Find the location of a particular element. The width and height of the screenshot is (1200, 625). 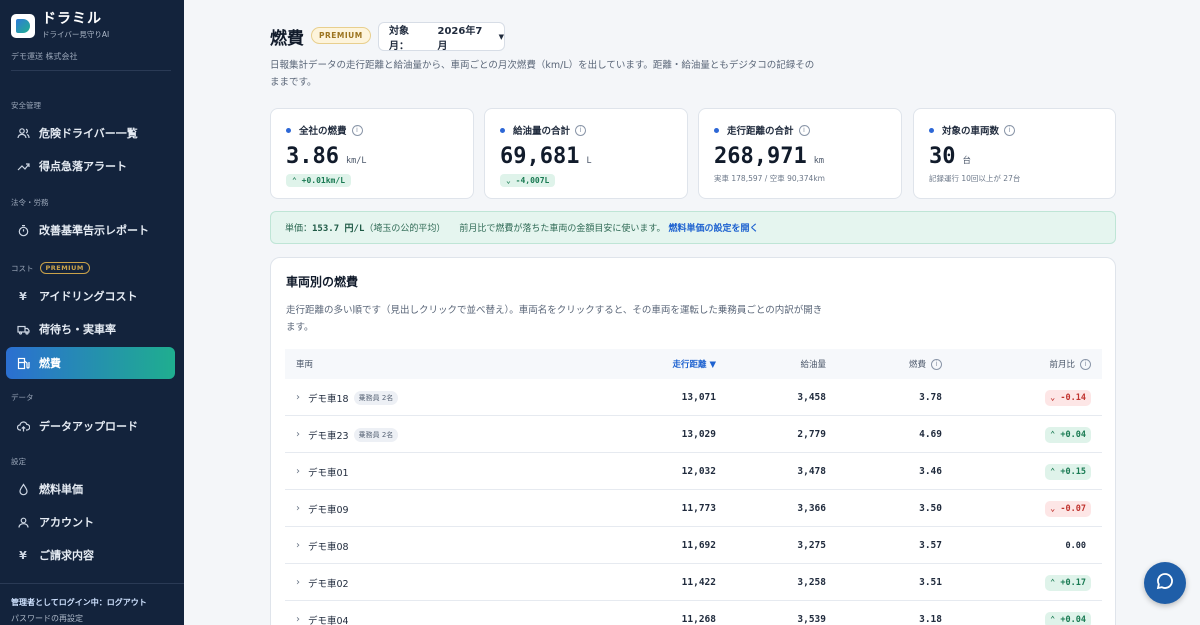

sidebar-item-billing: ¥ ご請求内容 is located at coordinates (90, 555).